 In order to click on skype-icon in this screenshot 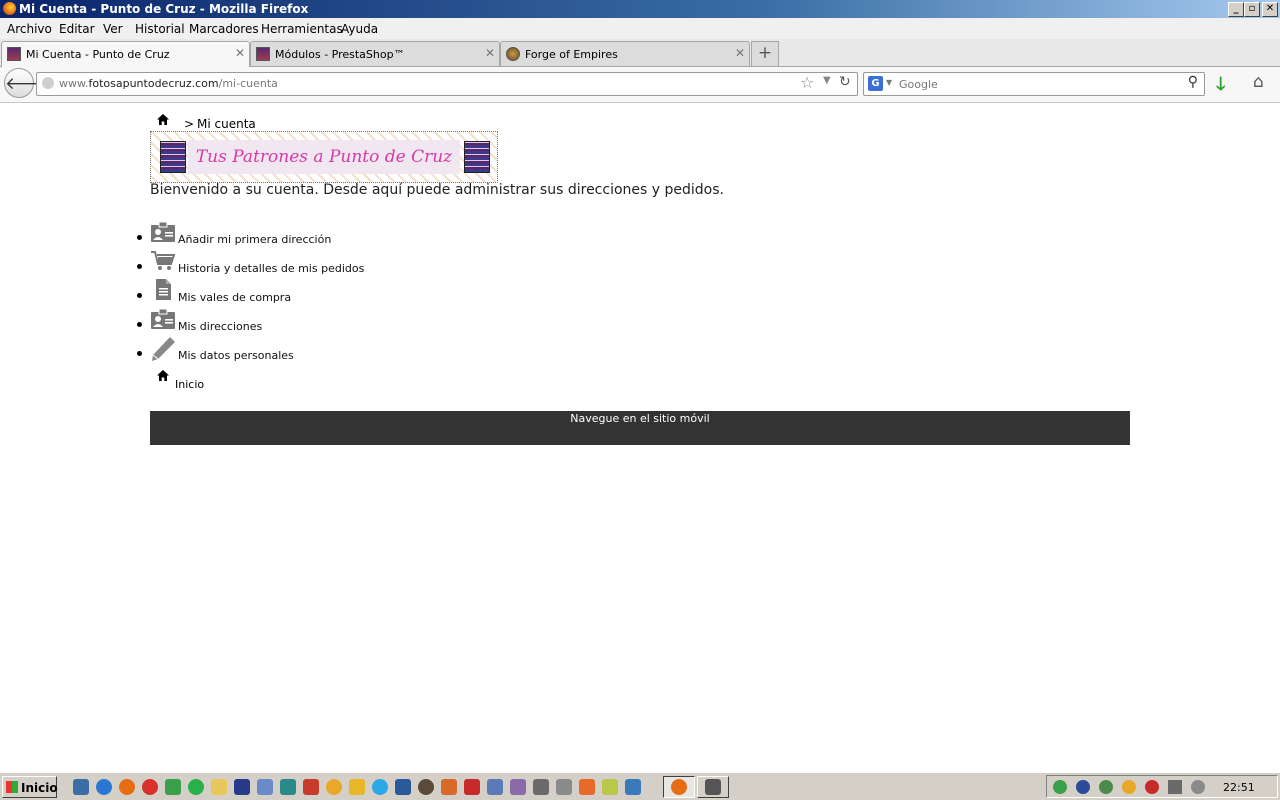, I will do `click(380, 787)`.